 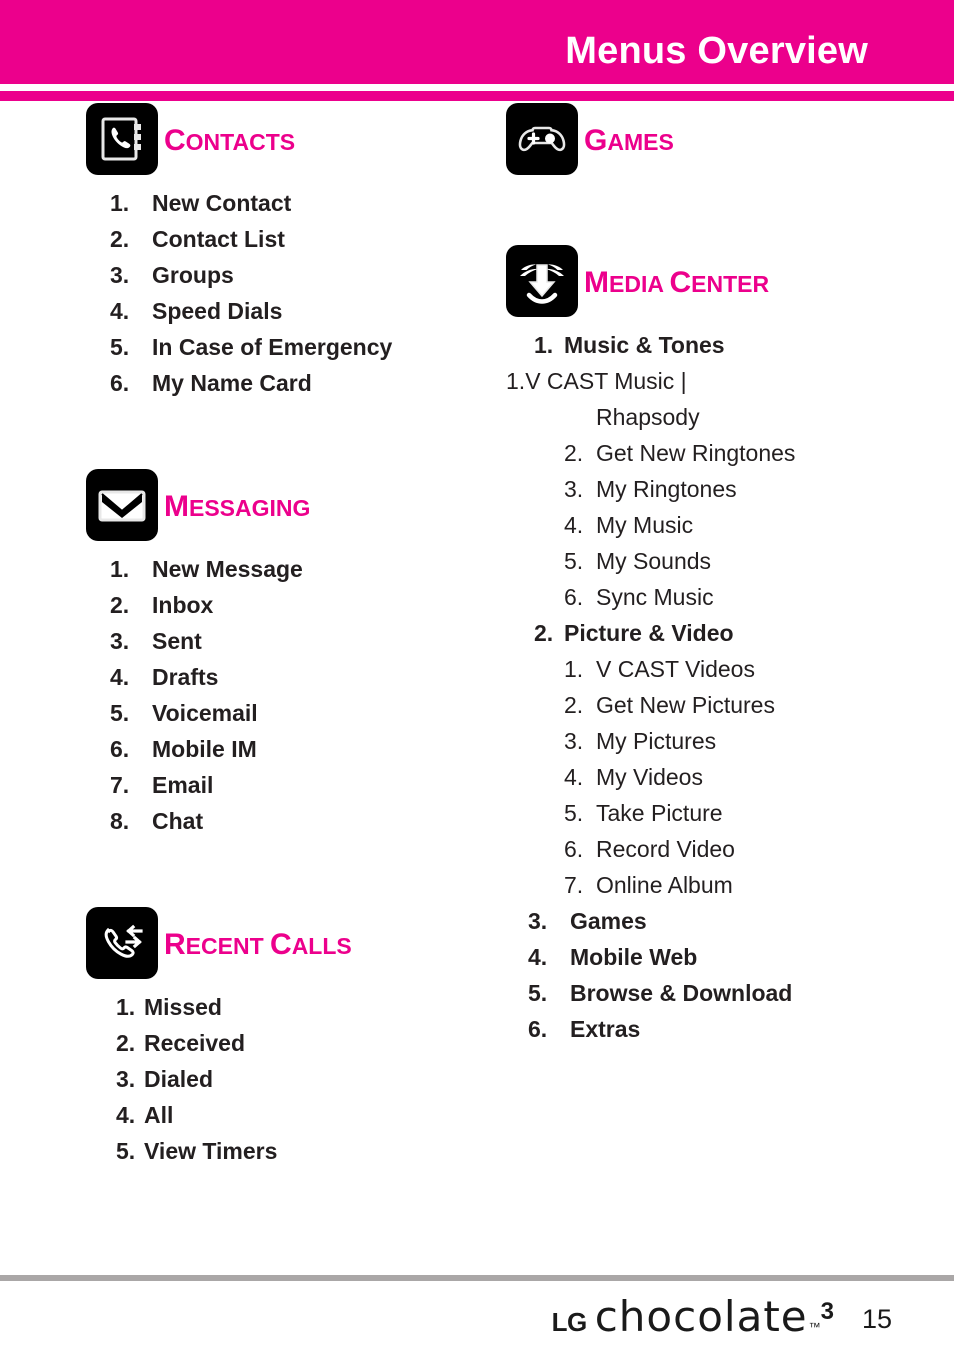 I want to click on item-label: All, so click(x=159, y=1115).